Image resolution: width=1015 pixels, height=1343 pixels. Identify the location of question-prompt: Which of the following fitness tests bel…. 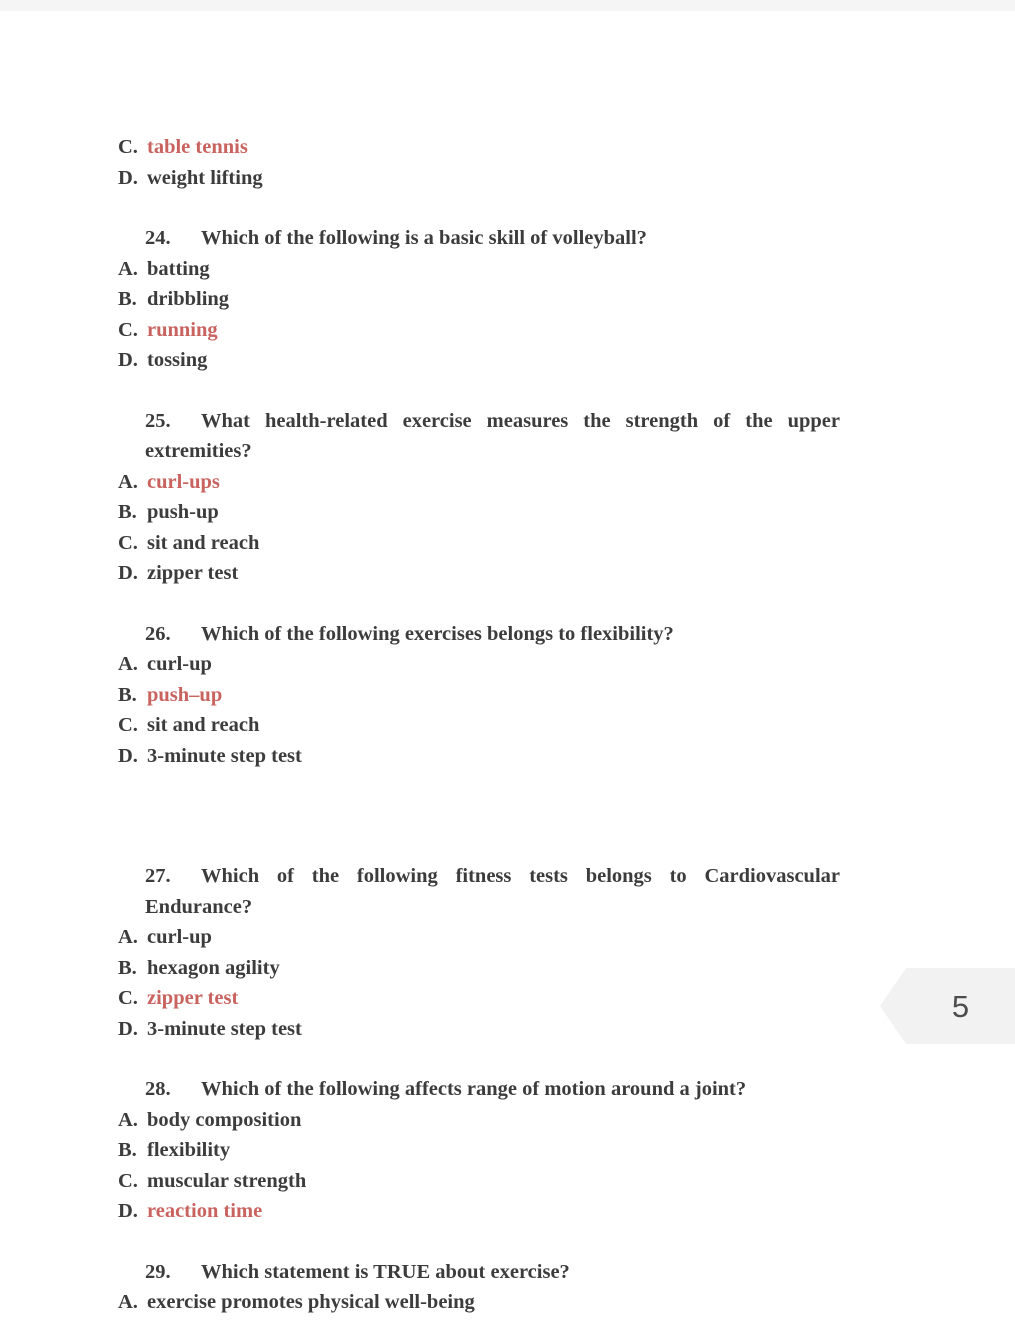
(492, 891).